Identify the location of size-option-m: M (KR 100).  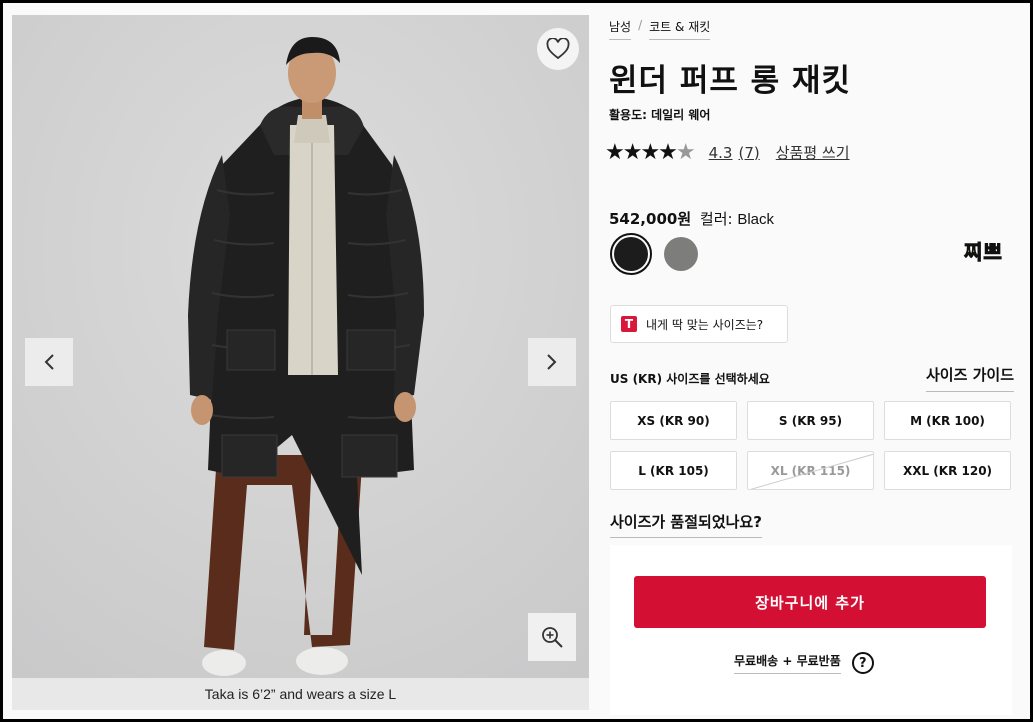
(947, 420).